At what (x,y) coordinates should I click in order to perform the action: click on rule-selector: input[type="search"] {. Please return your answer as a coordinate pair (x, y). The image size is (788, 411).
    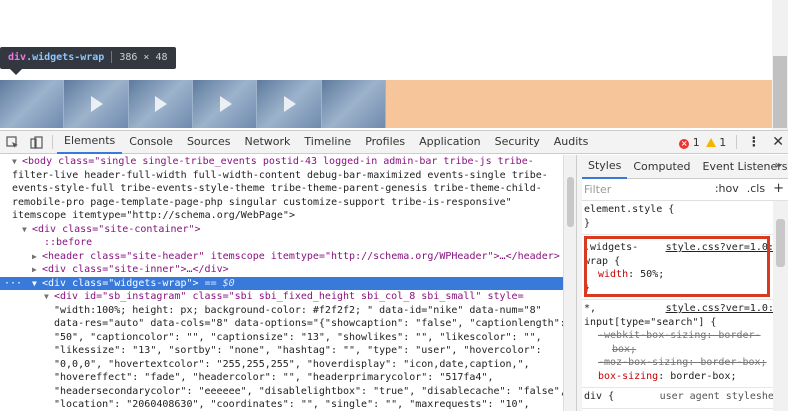
    Looking at the image, I should click on (650, 322).